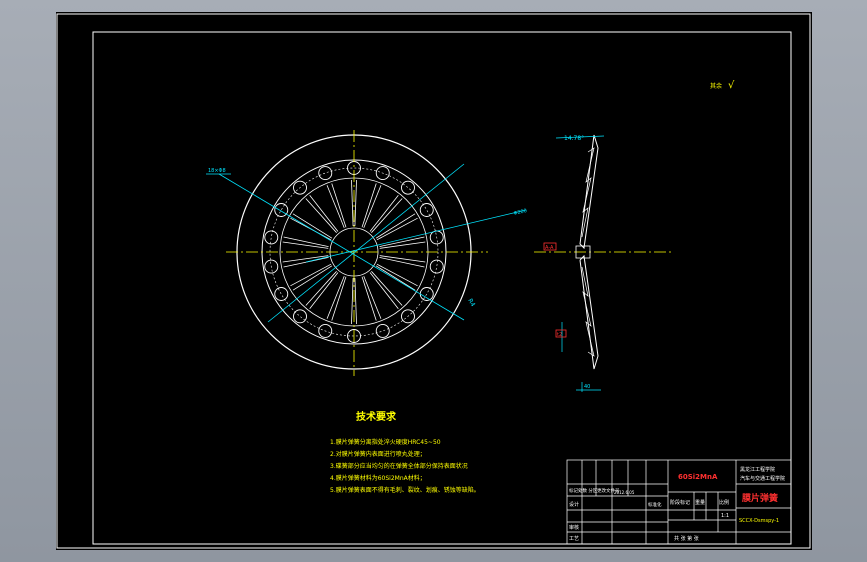  Describe the element at coordinates (762, 478) in the screenshot. I see `tb-department: 汽车与交通工程学院` at that location.